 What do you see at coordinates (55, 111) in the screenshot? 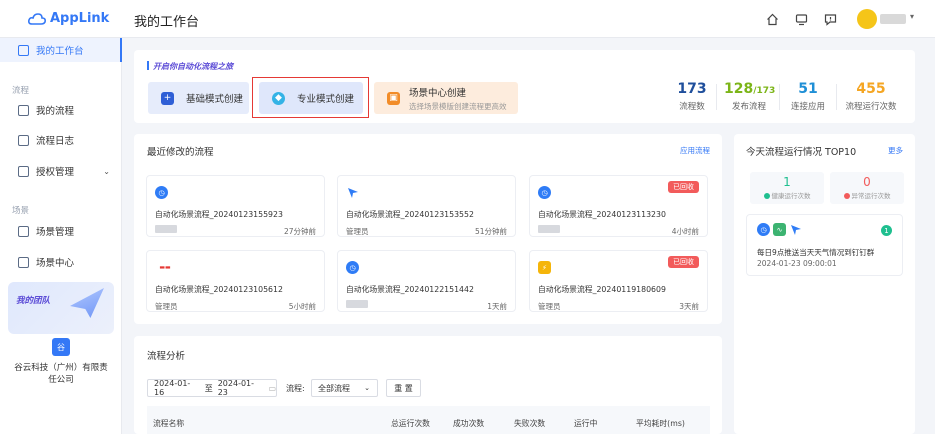
I see `sidebar-item-label: 我的流程` at bounding box center [55, 111].